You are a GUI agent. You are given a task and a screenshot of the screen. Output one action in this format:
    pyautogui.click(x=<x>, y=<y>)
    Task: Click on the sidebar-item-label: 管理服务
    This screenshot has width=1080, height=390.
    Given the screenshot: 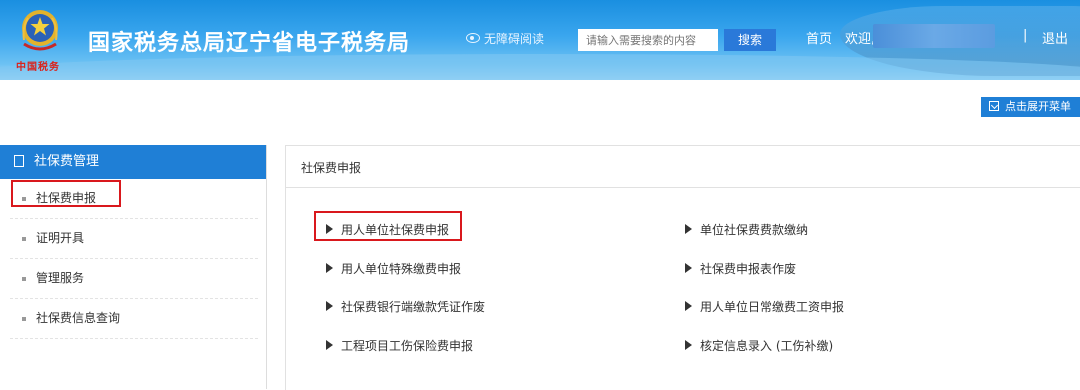 What is the action you would take?
    pyautogui.click(x=60, y=278)
    